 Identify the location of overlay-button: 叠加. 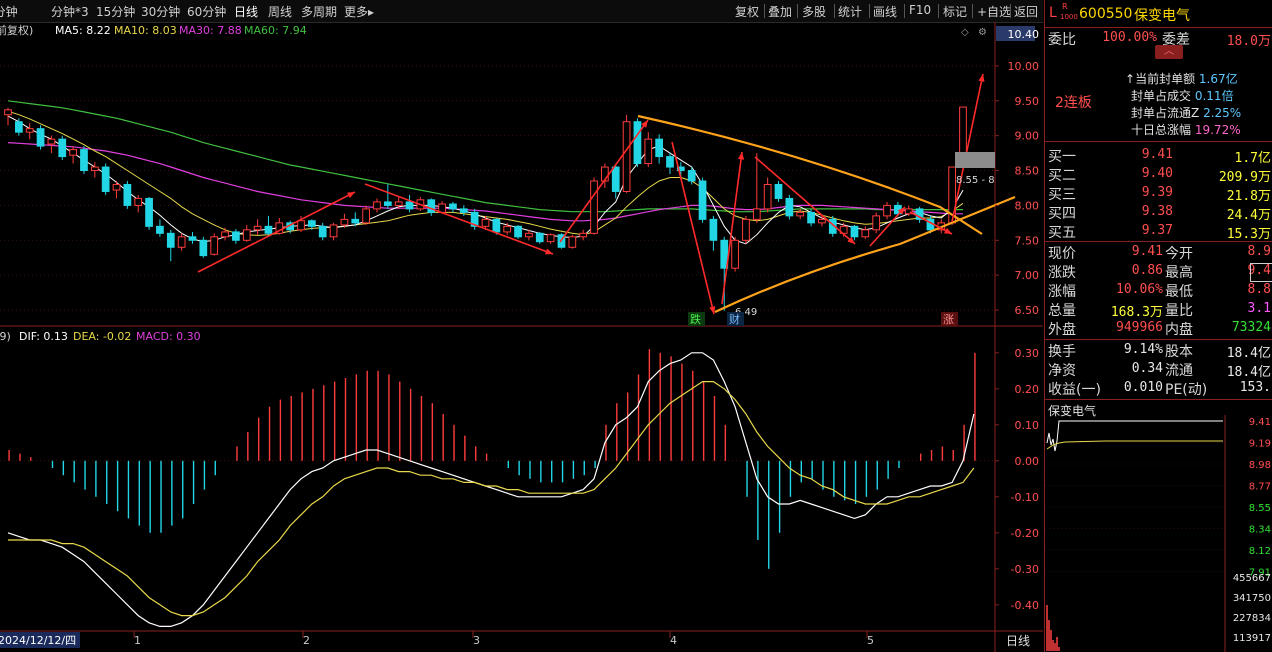
(780, 11).